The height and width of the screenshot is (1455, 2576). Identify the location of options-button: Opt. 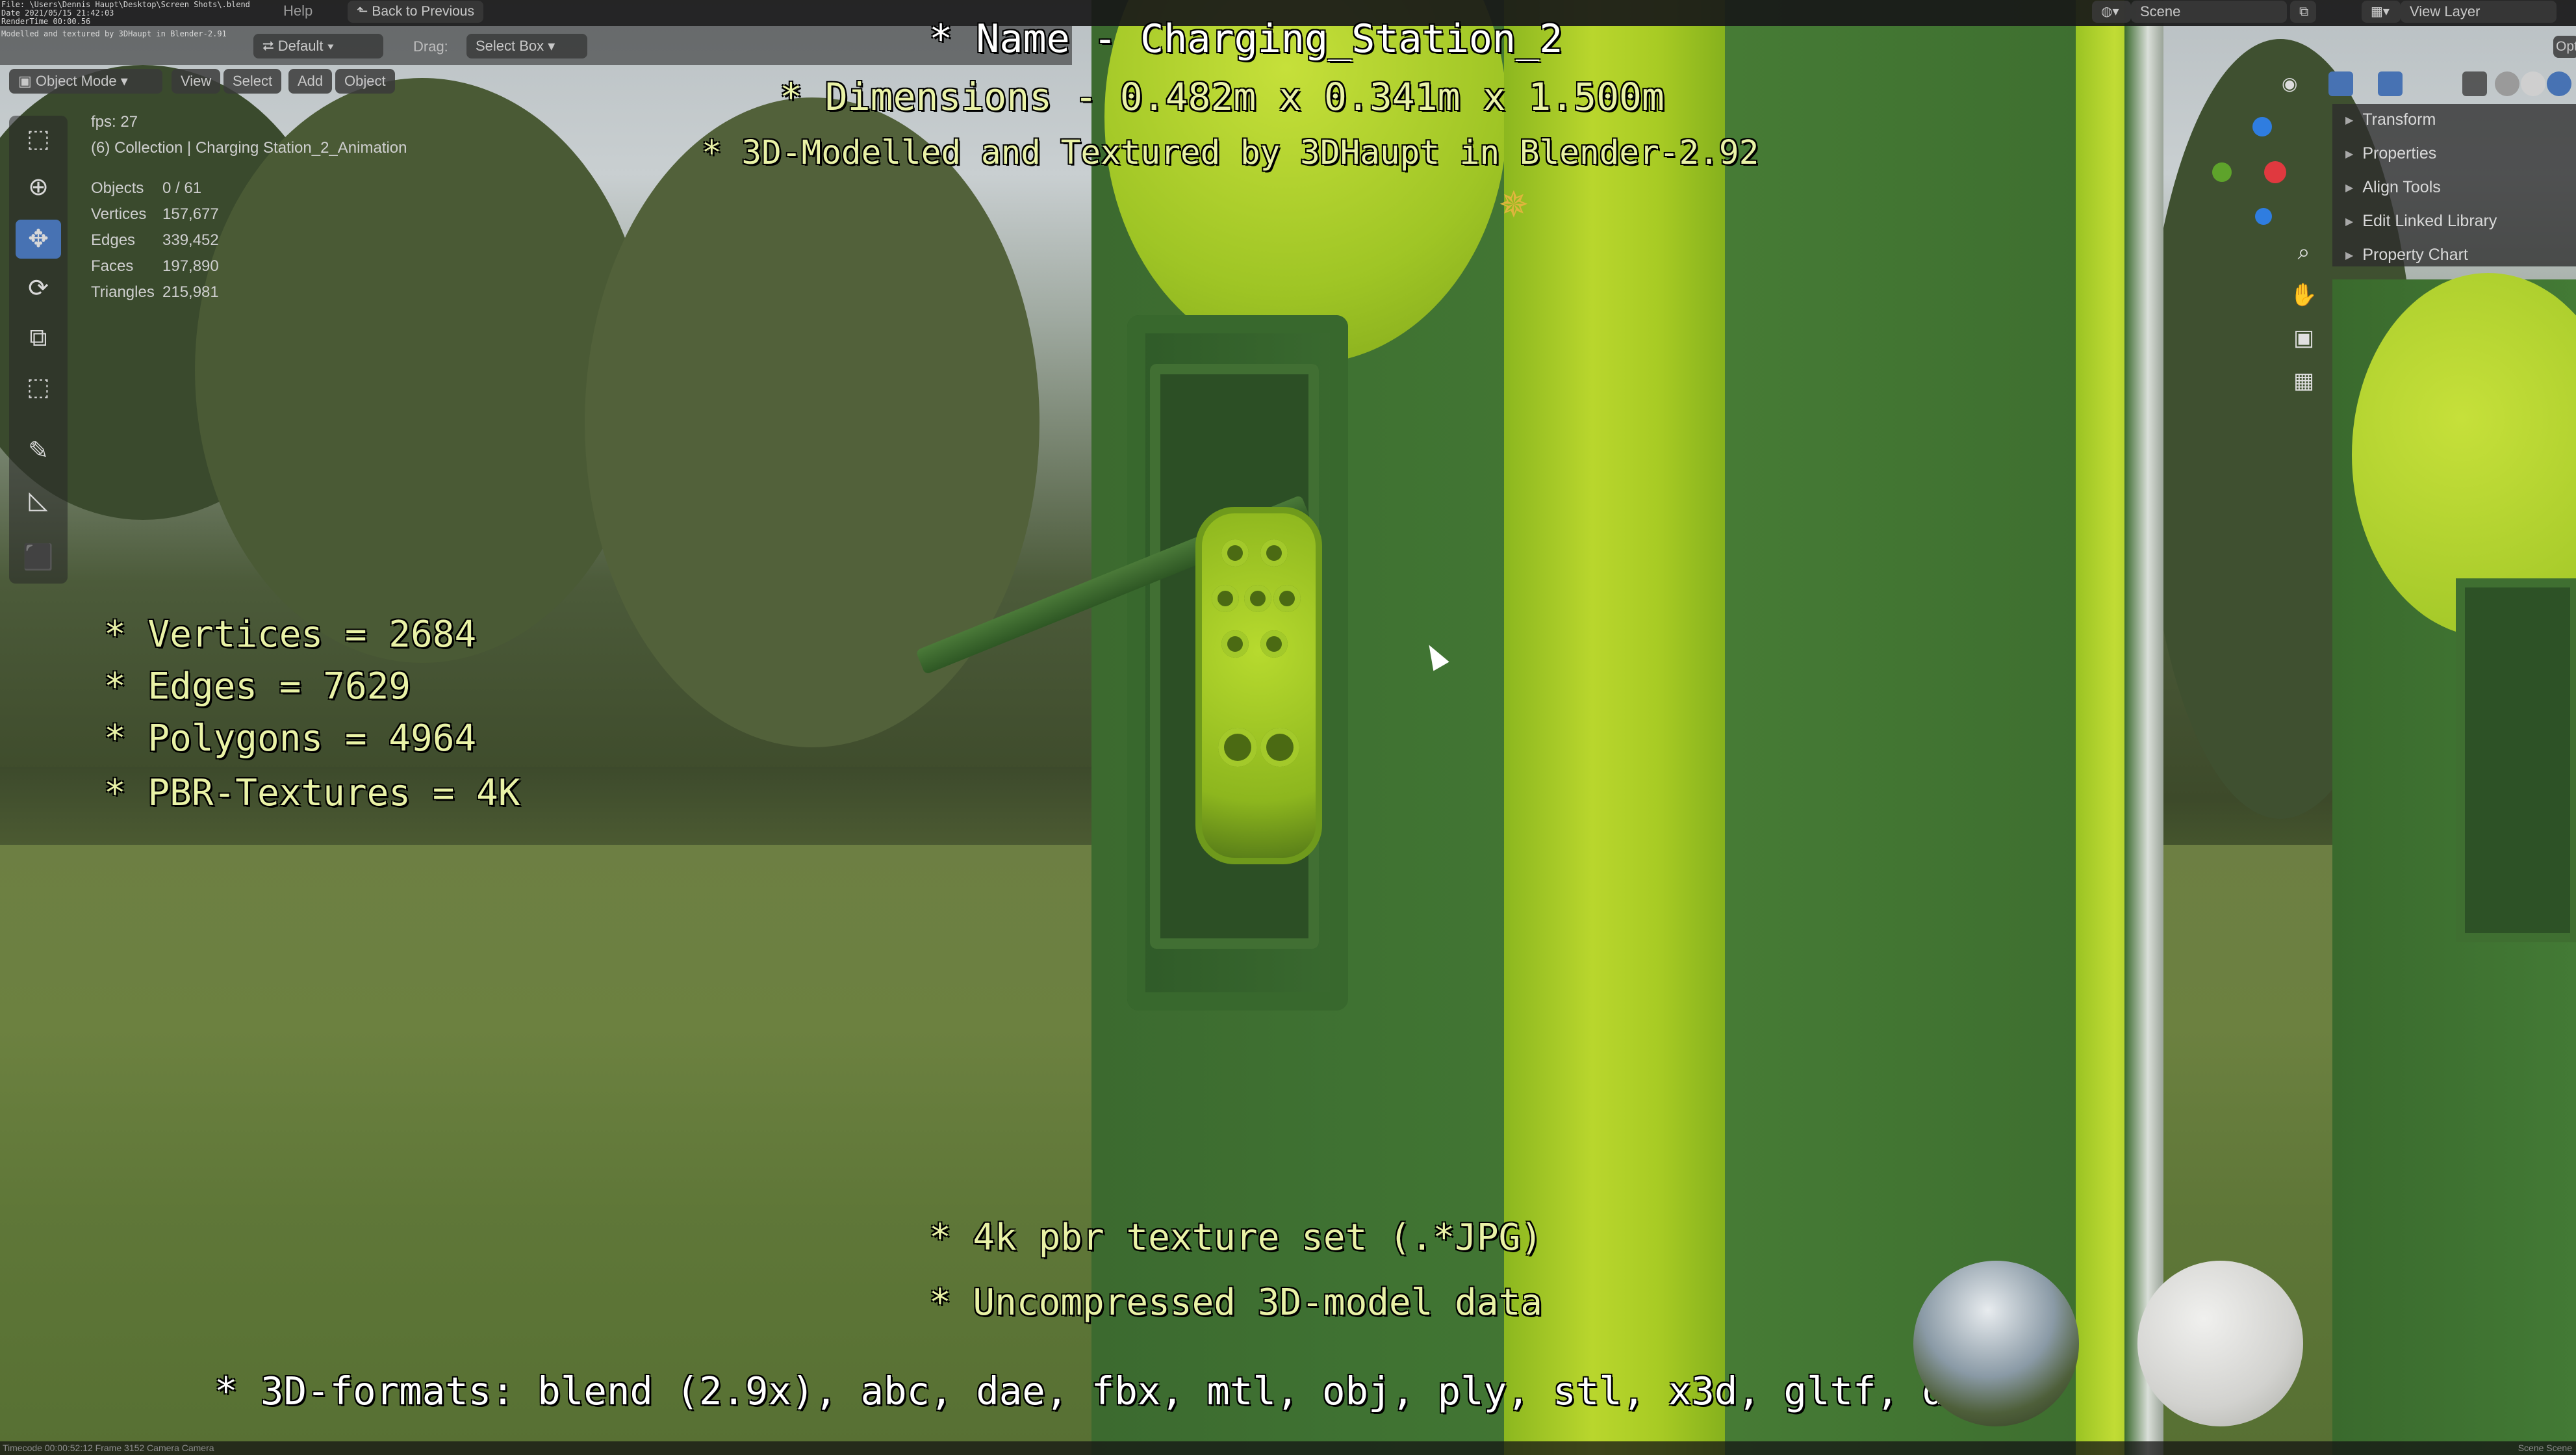
(2564, 47).